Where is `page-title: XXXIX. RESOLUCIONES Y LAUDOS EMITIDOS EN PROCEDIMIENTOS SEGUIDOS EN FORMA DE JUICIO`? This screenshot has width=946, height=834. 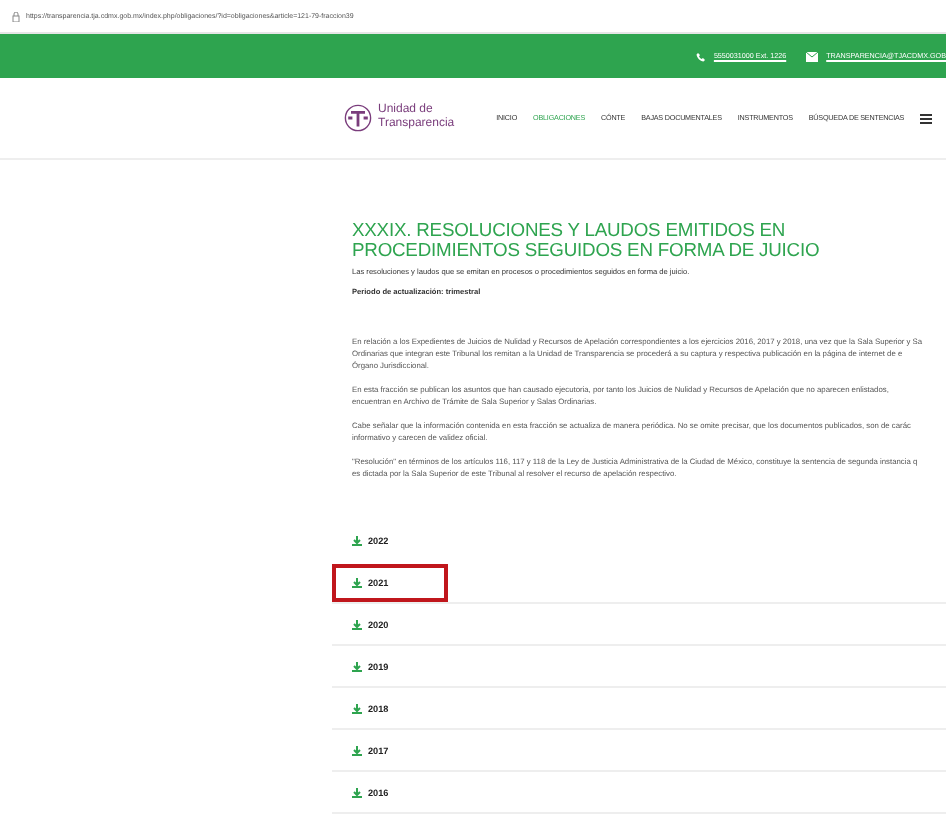 page-title: XXXIX. RESOLUCIONES Y LAUDOS EMITIDOS EN PROCEDIMIENTOS SEGUIDOS EN FORMA DE JUICIO is located at coordinates (587, 239).